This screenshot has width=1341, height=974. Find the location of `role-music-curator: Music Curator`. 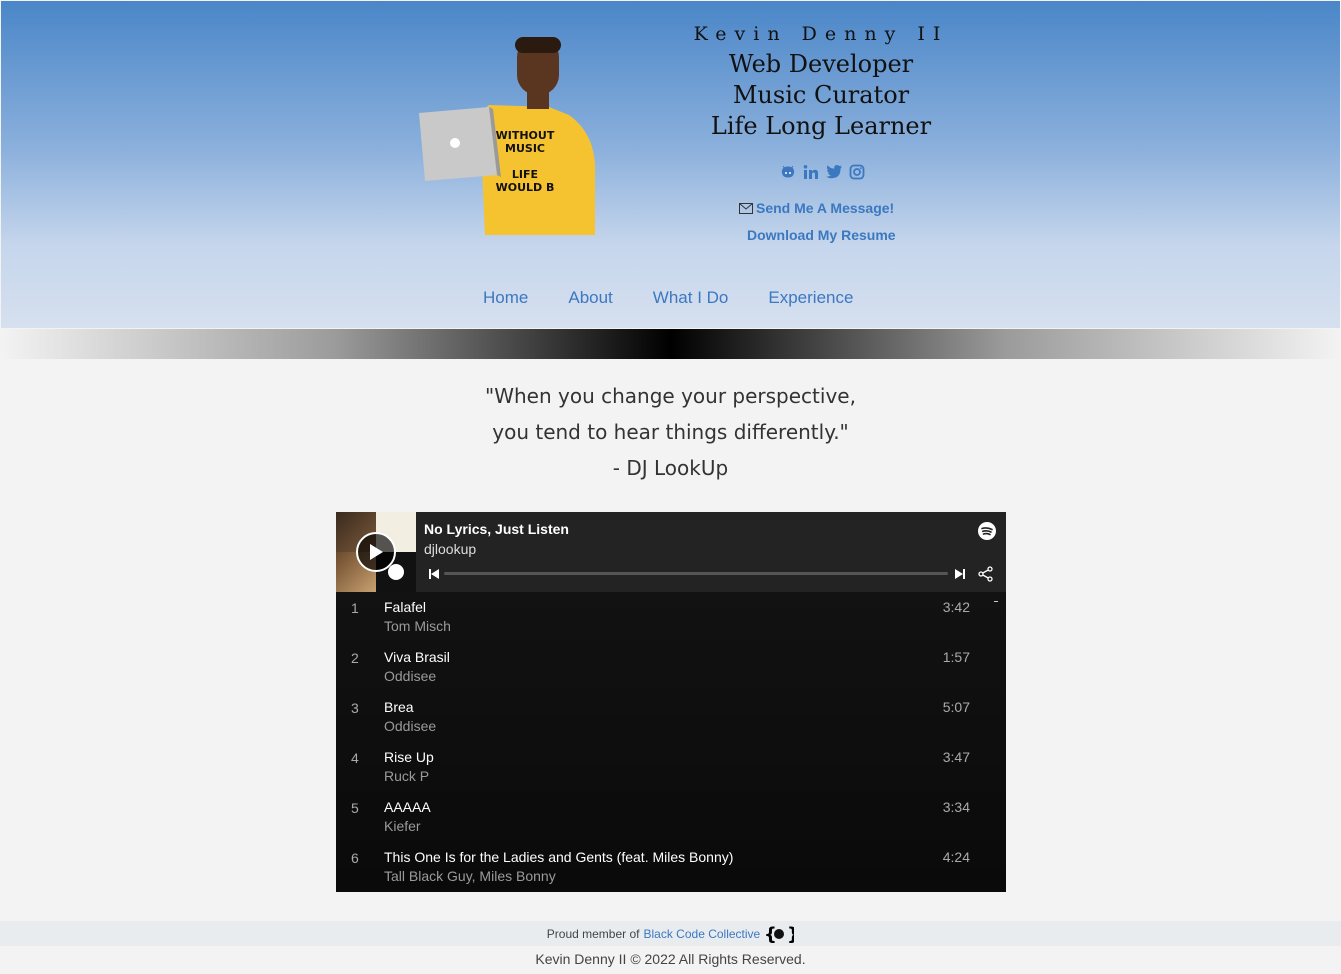

role-music-curator: Music Curator is located at coordinates (821, 95).